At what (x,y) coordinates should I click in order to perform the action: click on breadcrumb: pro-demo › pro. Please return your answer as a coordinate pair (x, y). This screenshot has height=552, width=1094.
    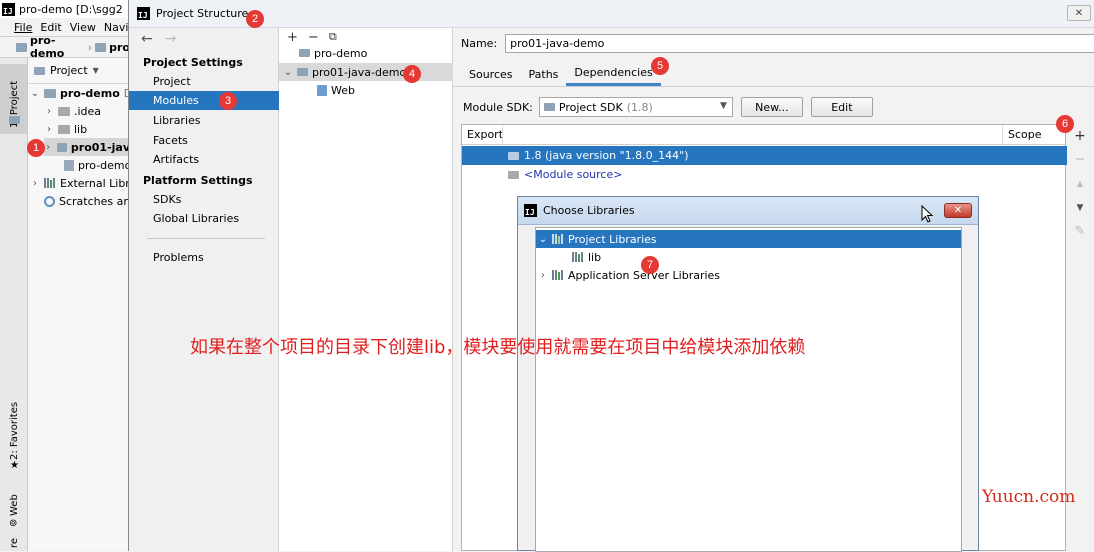
    Looking at the image, I should click on (65, 47).